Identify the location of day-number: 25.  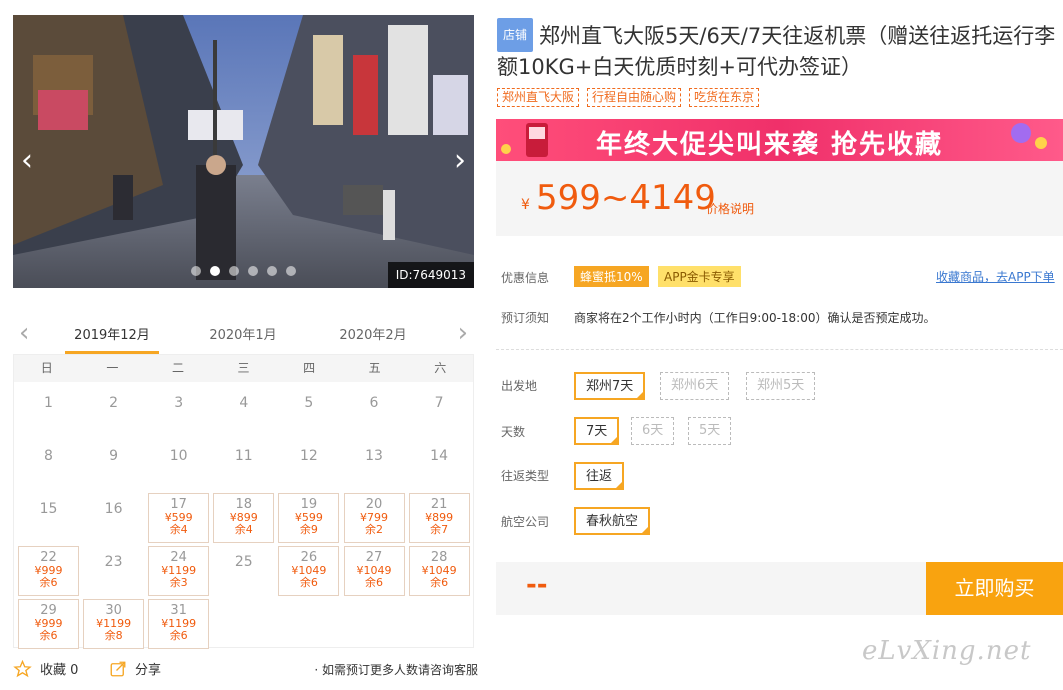
(243, 562).